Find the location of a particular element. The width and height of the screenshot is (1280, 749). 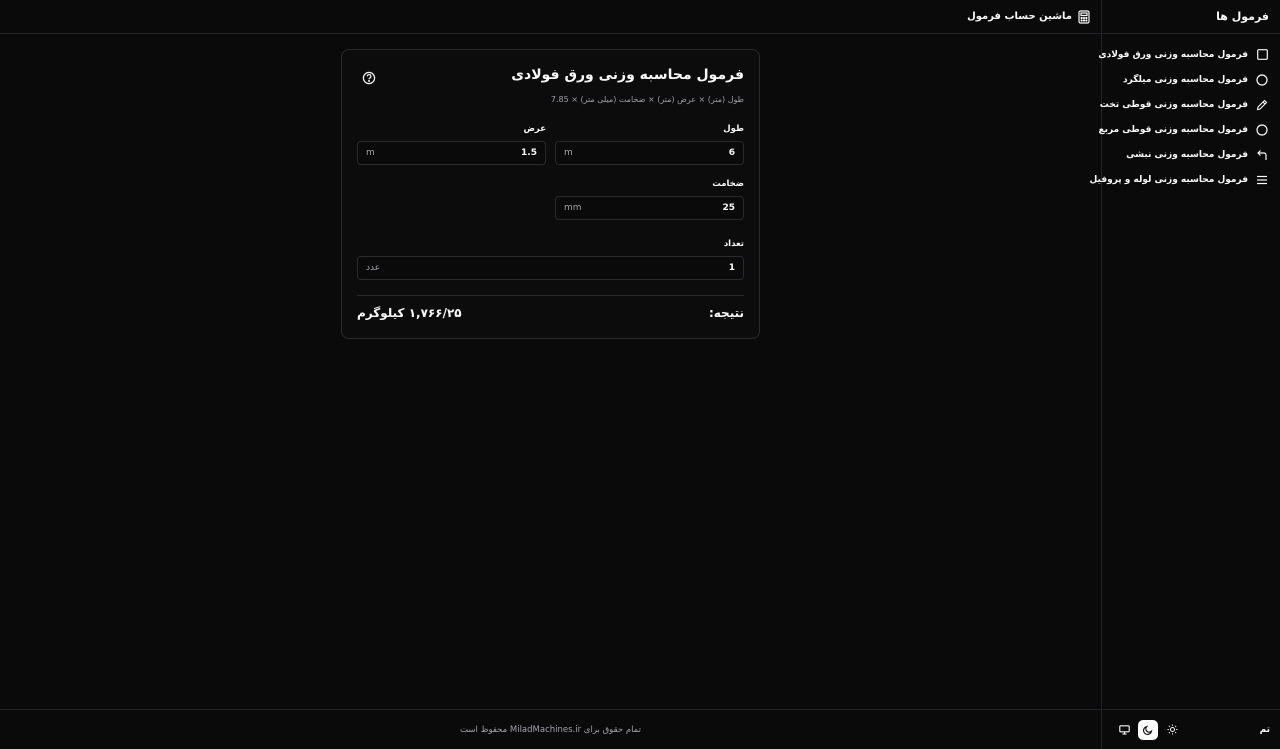

theme-system-button is located at coordinates (1124, 730).